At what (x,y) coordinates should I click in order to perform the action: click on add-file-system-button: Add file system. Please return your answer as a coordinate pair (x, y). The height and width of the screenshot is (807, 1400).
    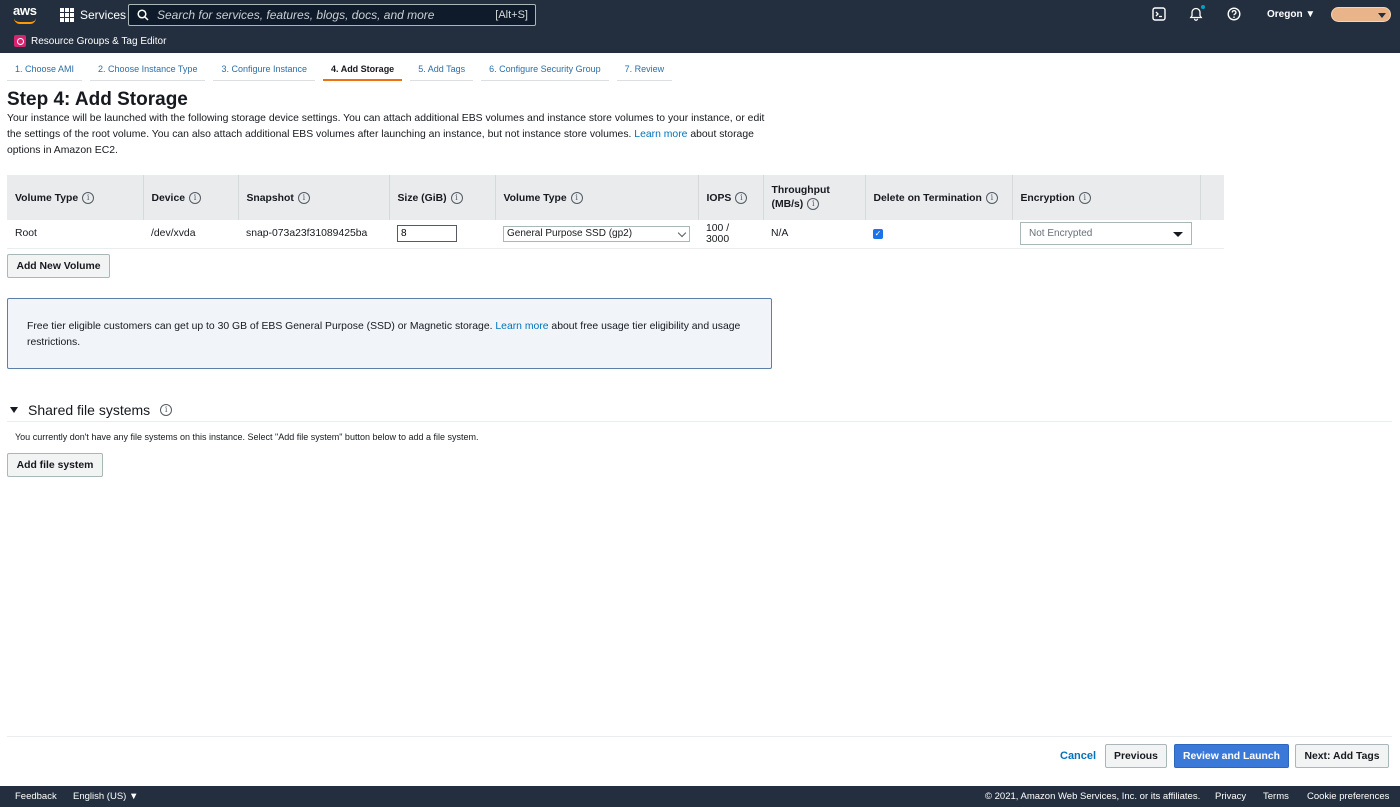
    Looking at the image, I should click on (55, 465).